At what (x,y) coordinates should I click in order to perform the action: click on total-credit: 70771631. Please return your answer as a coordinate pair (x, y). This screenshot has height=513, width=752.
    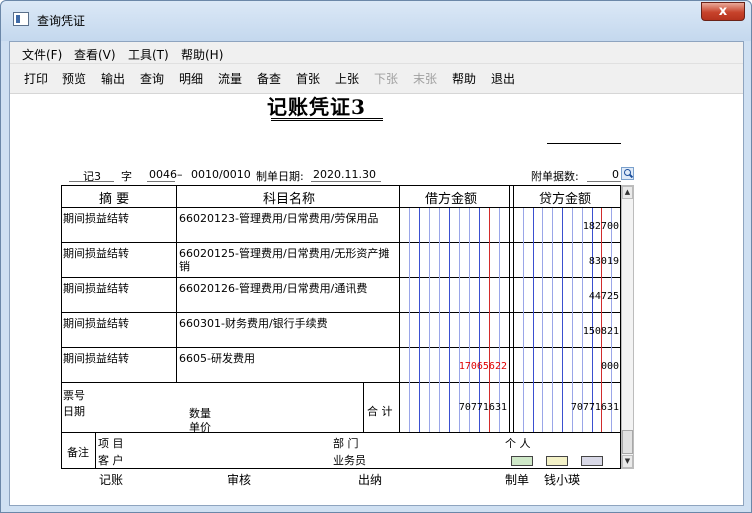
    Looking at the image, I should click on (594, 407).